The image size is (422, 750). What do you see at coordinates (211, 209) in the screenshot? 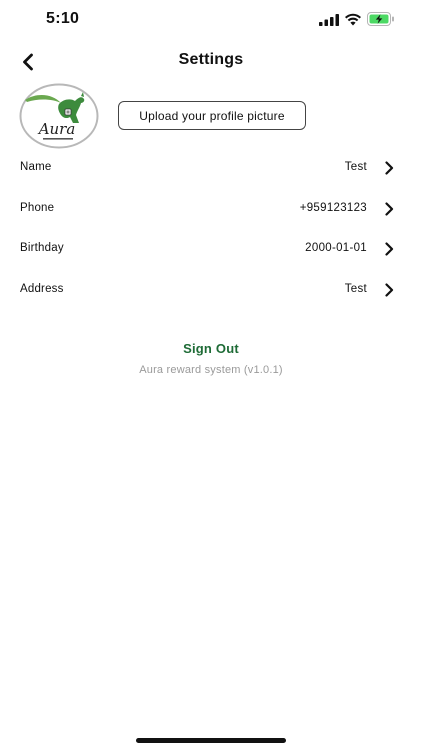
I see `settings-row-phone: Phone +959123123` at bounding box center [211, 209].